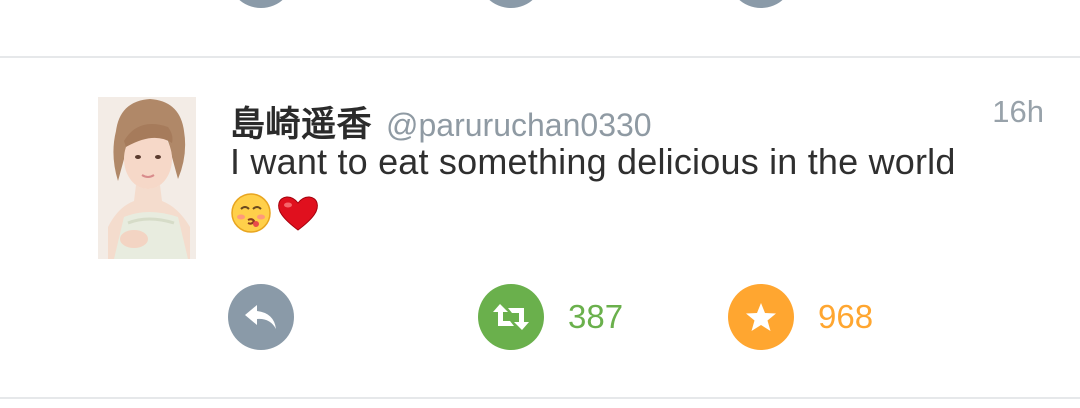 The width and height of the screenshot is (1080, 408). I want to click on retweet-button, so click(511, 317).